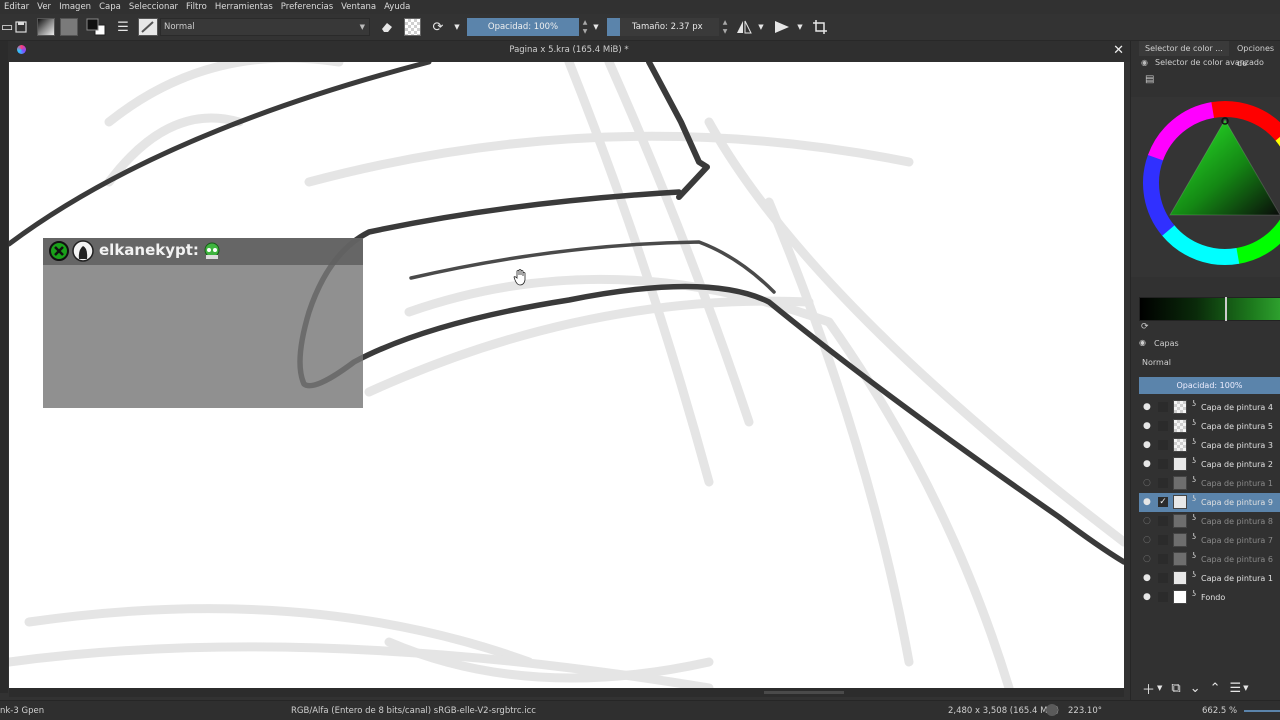 The width and height of the screenshot is (1280, 720). I want to click on move-layer-up-icon: ⌃, so click(1215, 688).